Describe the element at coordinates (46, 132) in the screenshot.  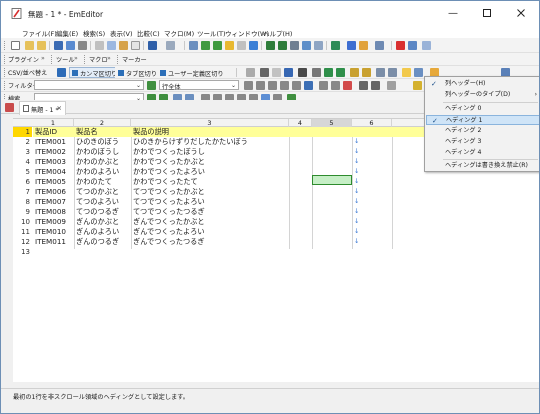
I see `table-cell: 製品ID` at that location.